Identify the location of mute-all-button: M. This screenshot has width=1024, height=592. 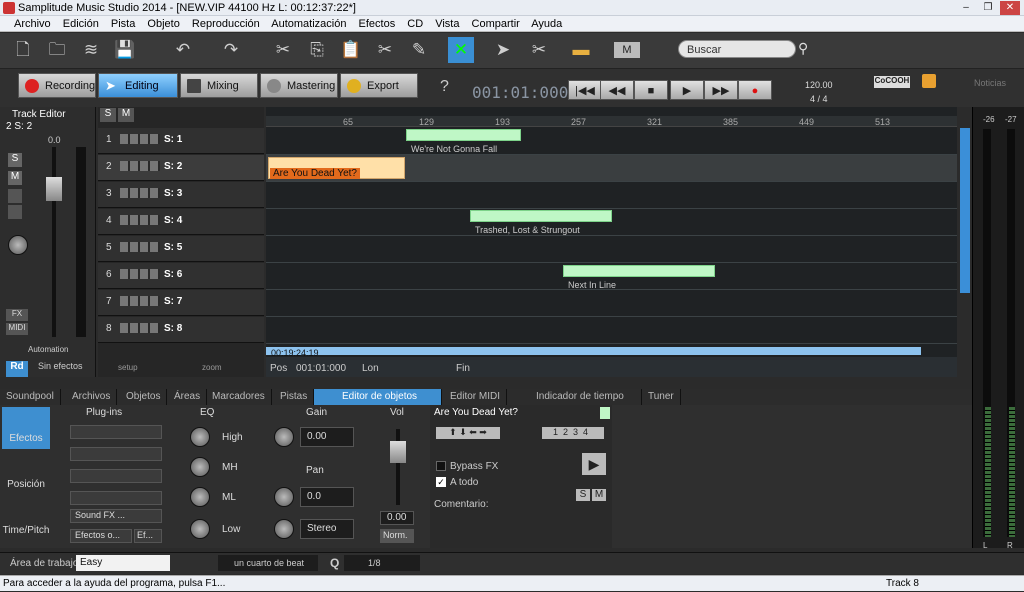
(126, 115).